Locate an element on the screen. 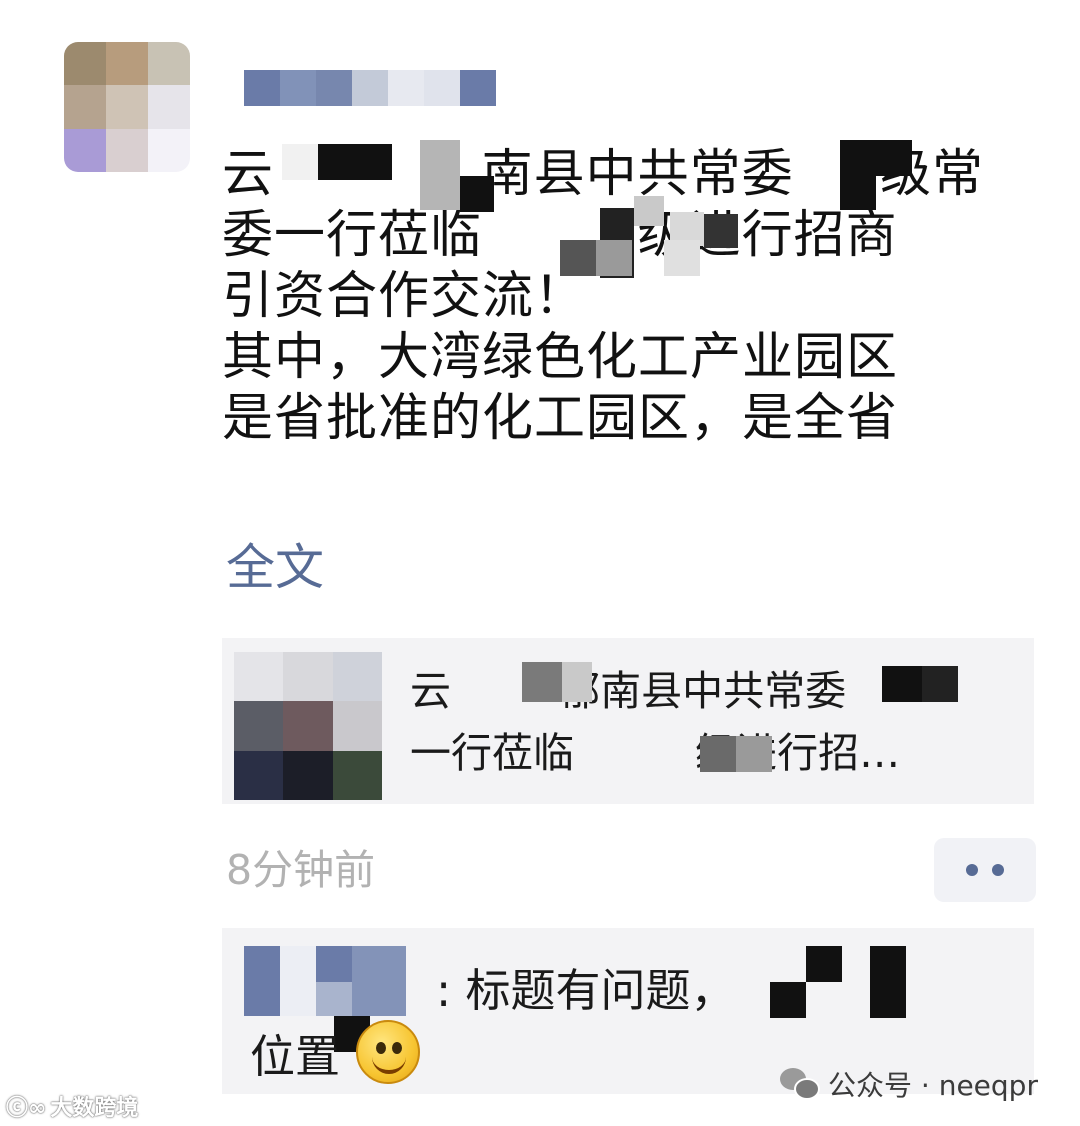 This screenshot has width=1080, height=1126. avatar is located at coordinates (127, 107).